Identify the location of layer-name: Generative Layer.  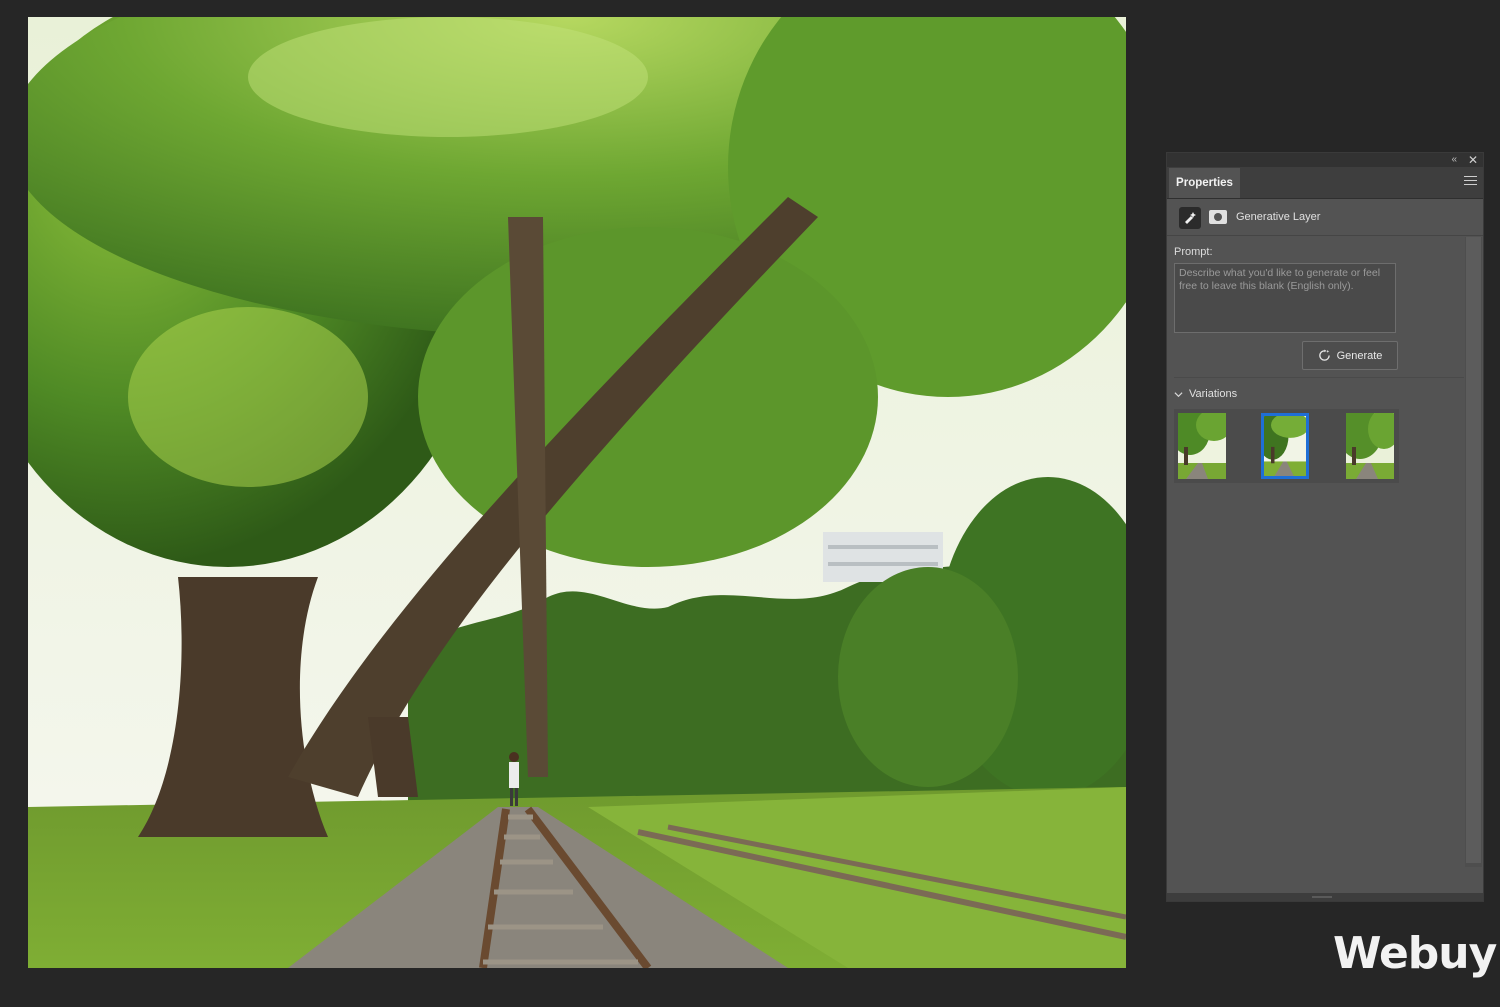
(1278, 217).